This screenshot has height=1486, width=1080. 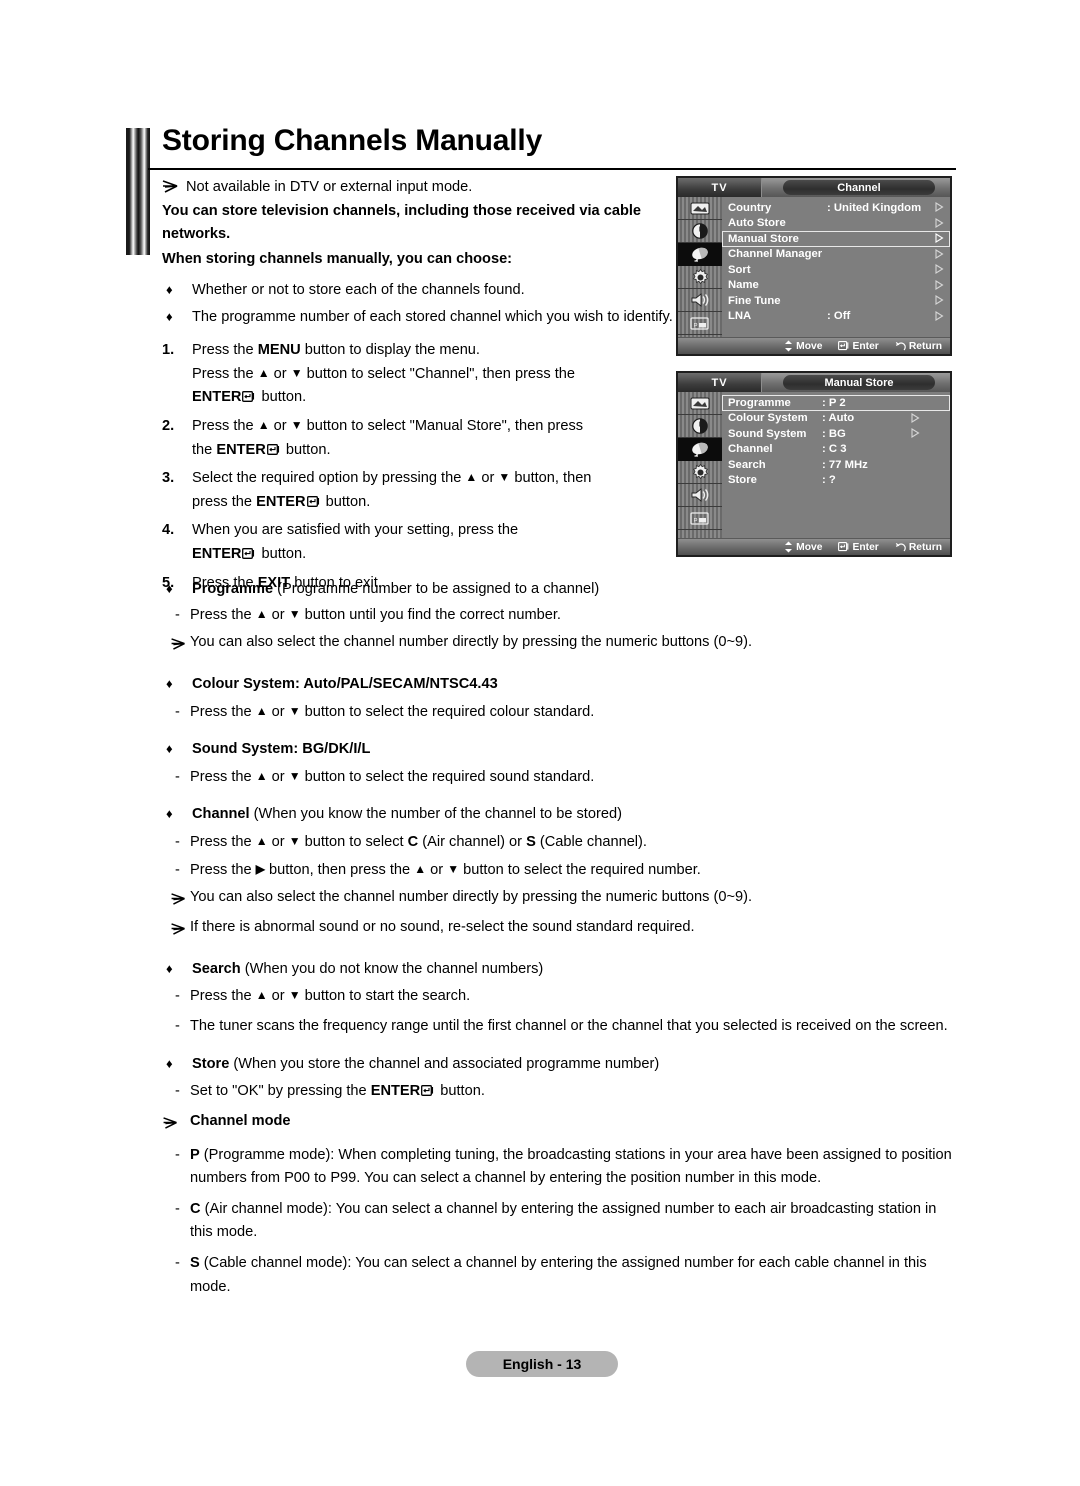 What do you see at coordinates (696, 326) in the screenshot?
I see `svg-text: P` at bounding box center [696, 326].